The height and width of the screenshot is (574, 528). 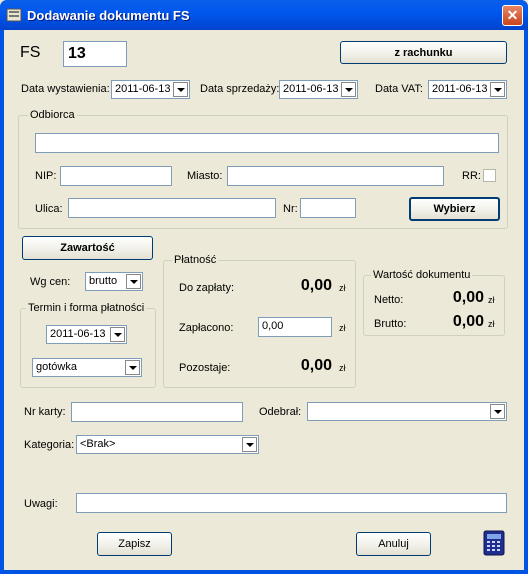 What do you see at coordinates (407, 411) in the screenshot?
I see `received-by-select` at bounding box center [407, 411].